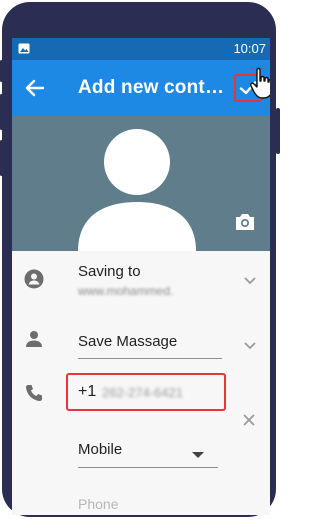 The height and width of the screenshot is (521, 320). What do you see at coordinates (148, 467) in the screenshot?
I see `phone-type-underline` at bounding box center [148, 467].